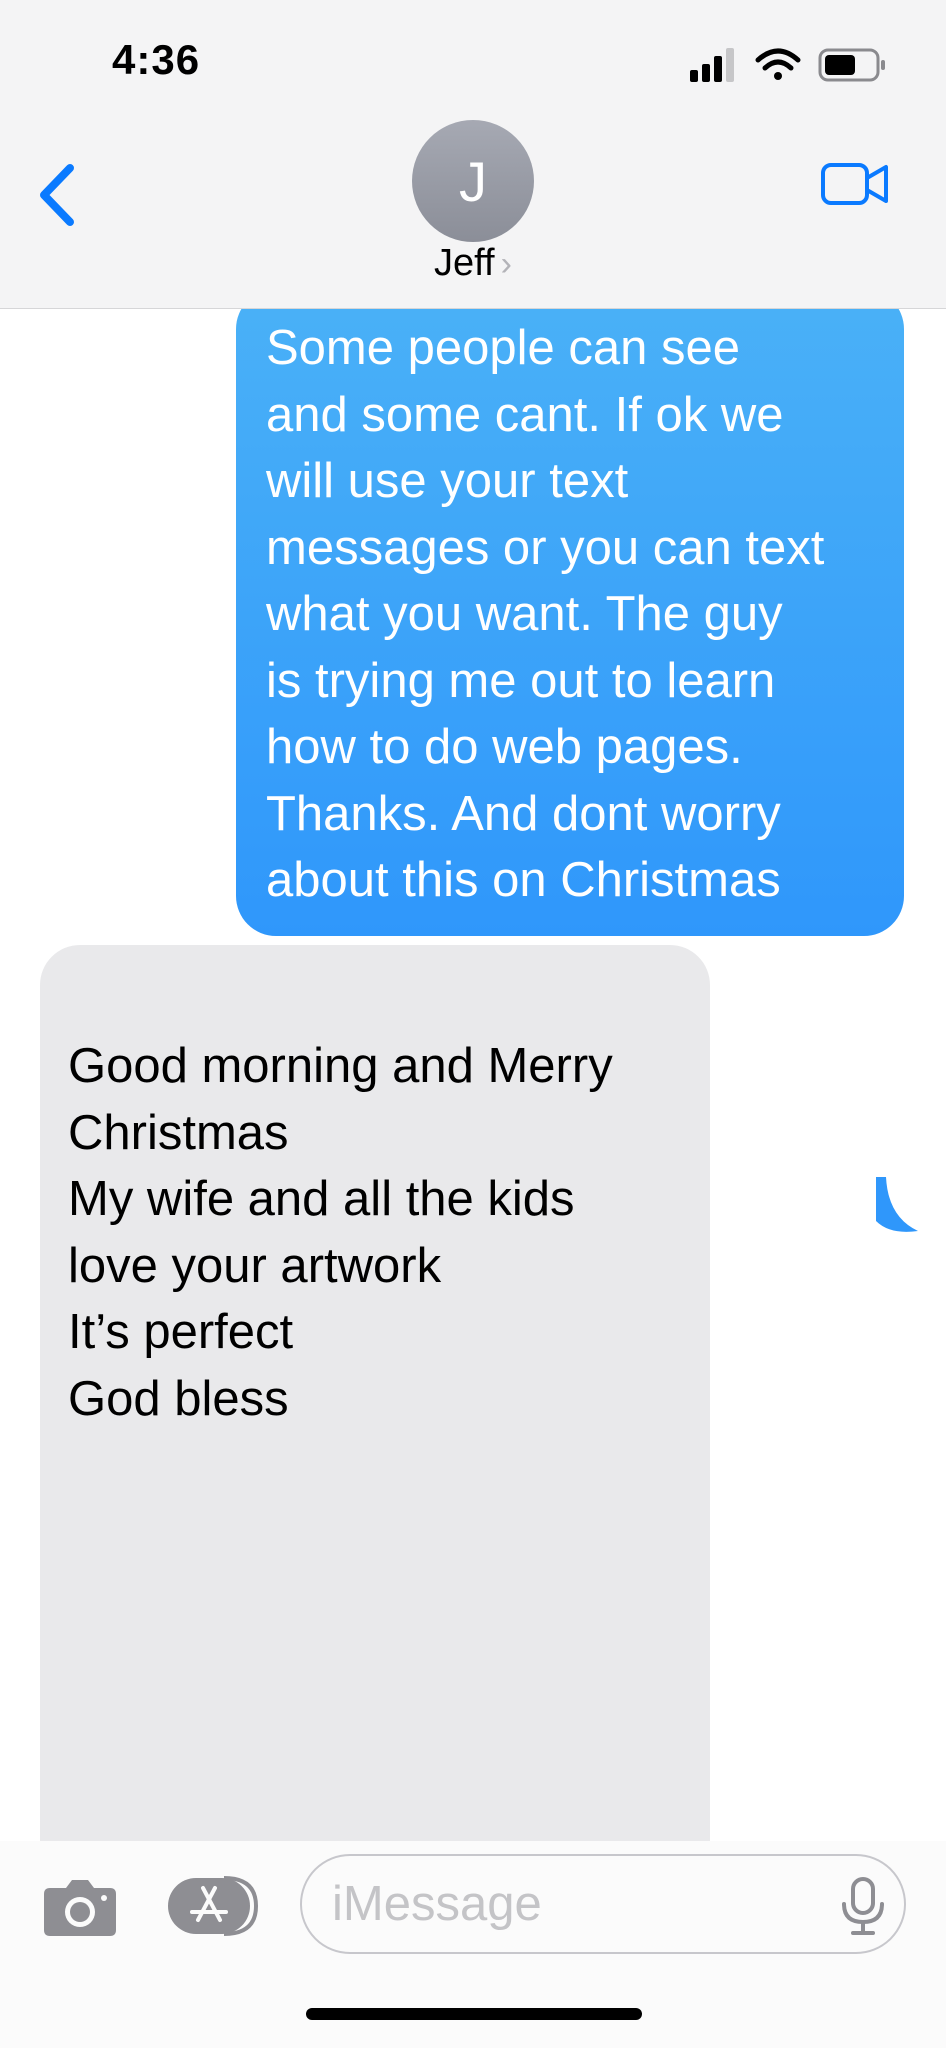 This screenshot has width=946, height=2048. What do you see at coordinates (340, 1066) in the screenshot?
I see `message-line: Good morning and Merry` at bounding box center [340, 1066].